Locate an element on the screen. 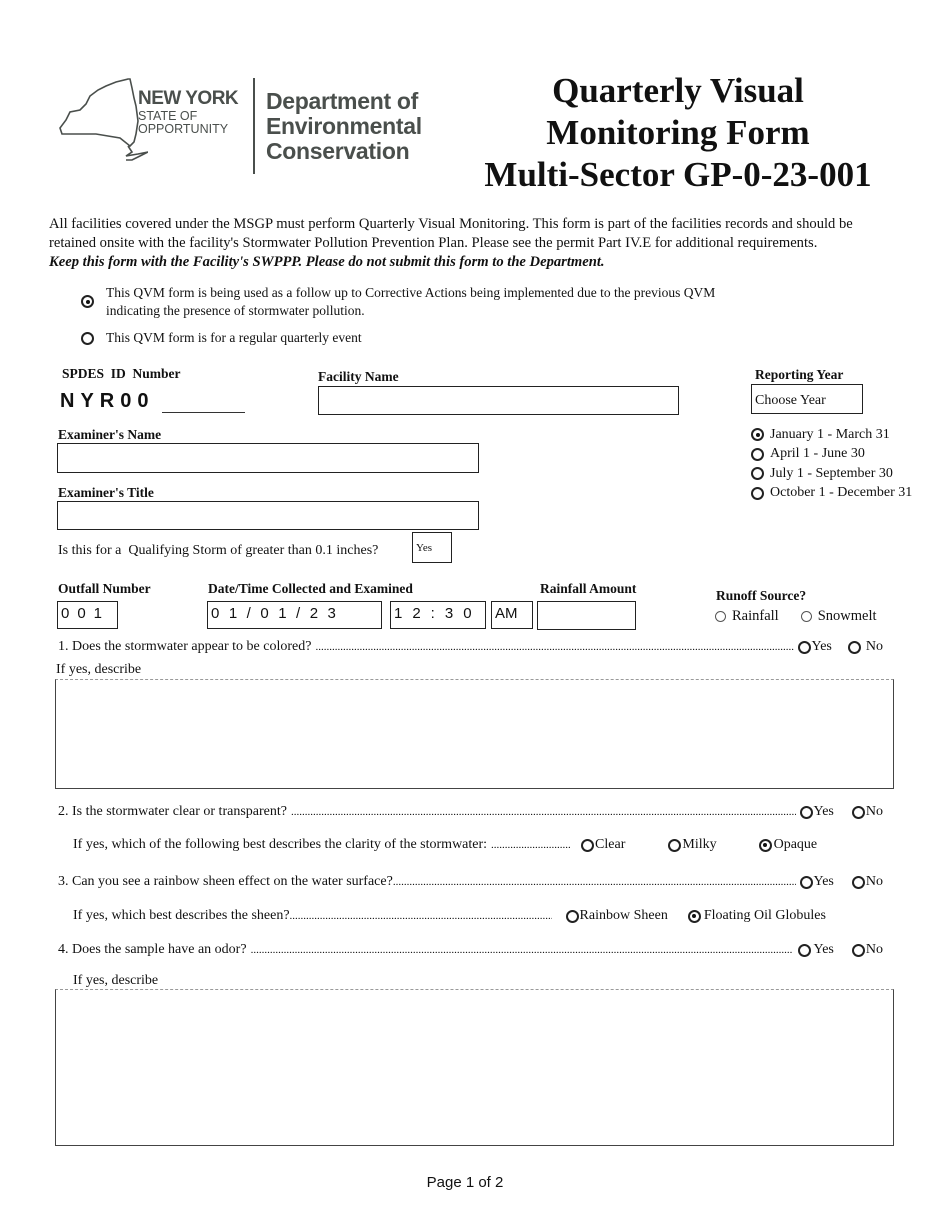 This screenshot has width=950, height=1230. radio-q2-yes is located at coordinates (806, 812).